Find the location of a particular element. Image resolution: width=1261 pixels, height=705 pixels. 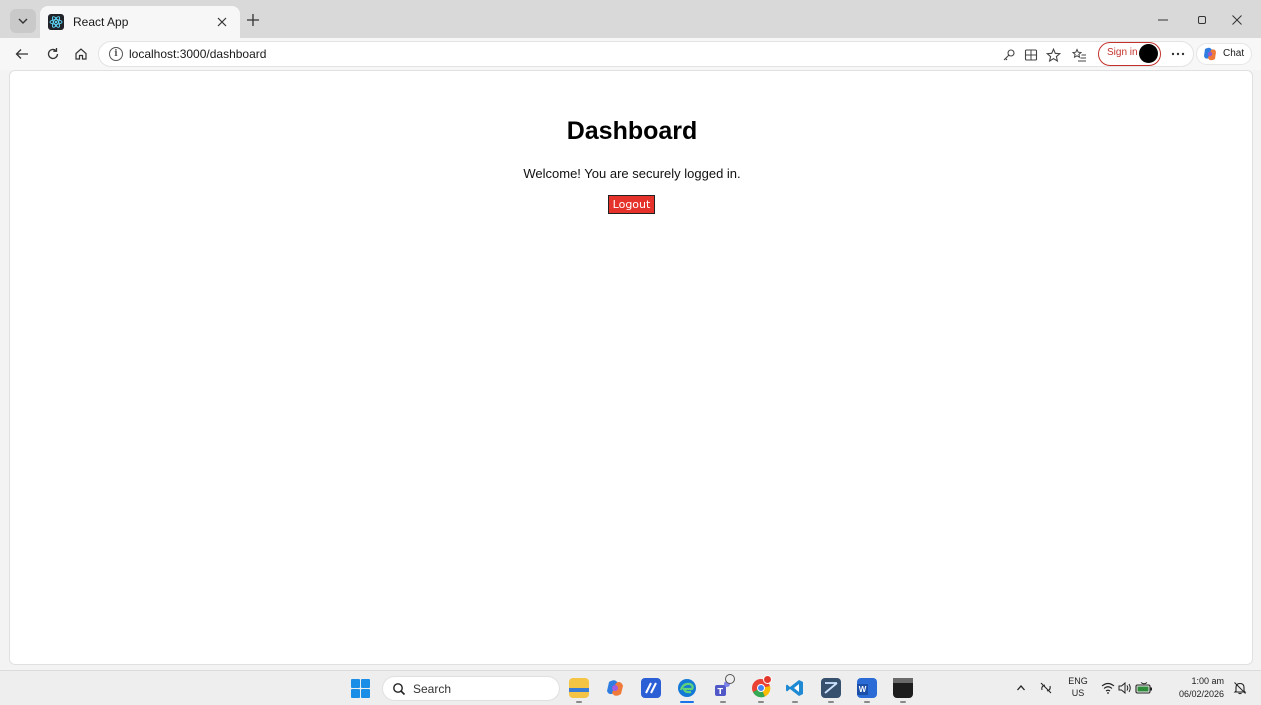

welcome-message: Welcome! You are securely logged in. is located at coordinates (632, 173).